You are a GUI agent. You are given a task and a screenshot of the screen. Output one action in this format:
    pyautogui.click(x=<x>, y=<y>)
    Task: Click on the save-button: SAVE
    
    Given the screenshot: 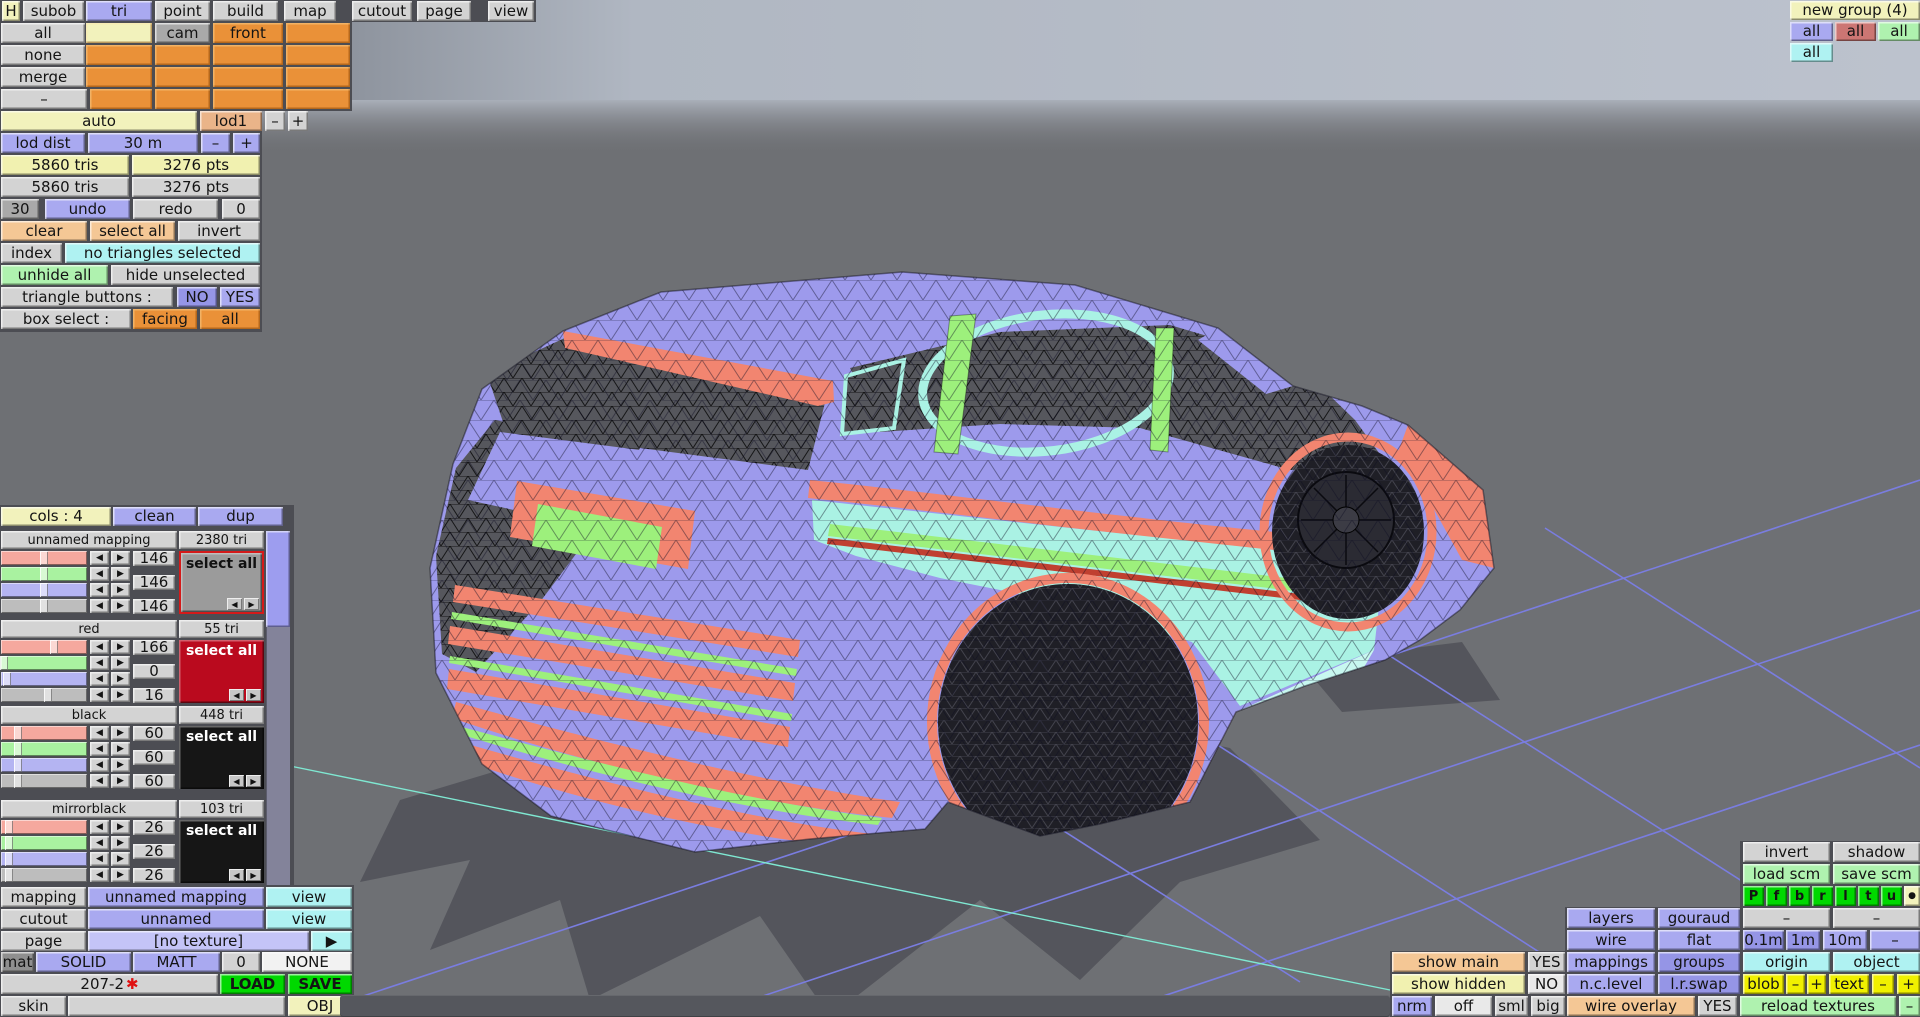 What is the action you would take?
    pyautogui.click(x=320, y=984)
    